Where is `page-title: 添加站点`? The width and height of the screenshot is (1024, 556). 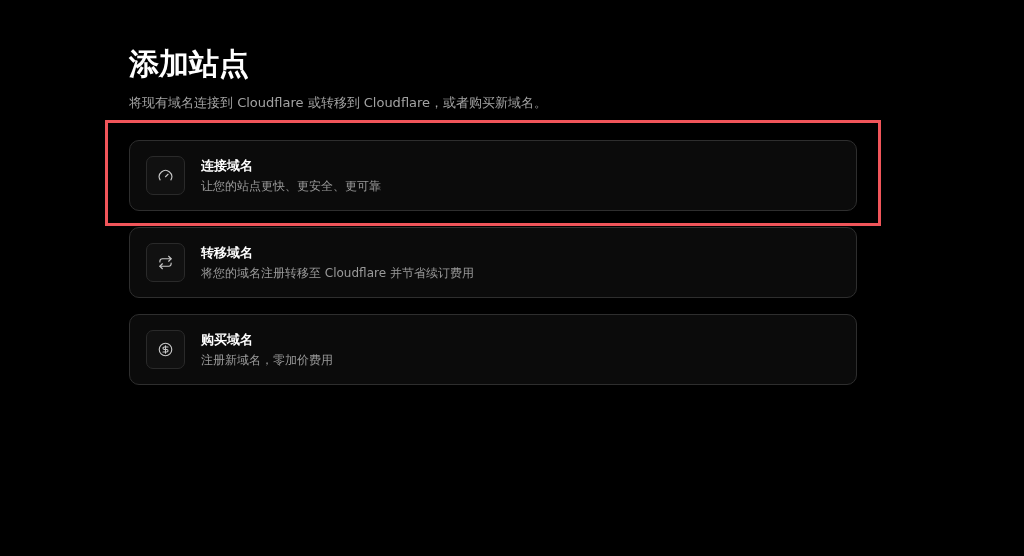
page-title: 添加站点 is located at coordinates (189, 64).